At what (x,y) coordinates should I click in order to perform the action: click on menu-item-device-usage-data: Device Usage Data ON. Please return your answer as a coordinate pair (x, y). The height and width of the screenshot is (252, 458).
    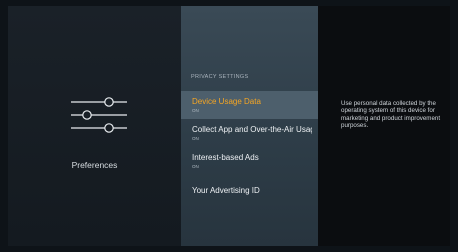
    Looking at the image, I should click on (249, 105).